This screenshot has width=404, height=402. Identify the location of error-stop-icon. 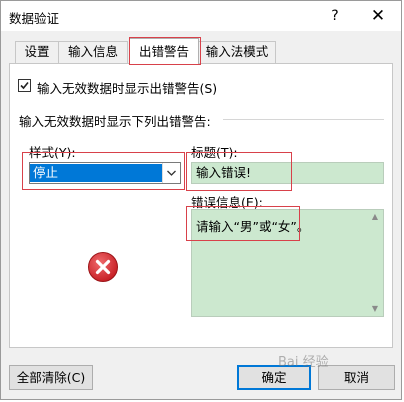
(103, 267).